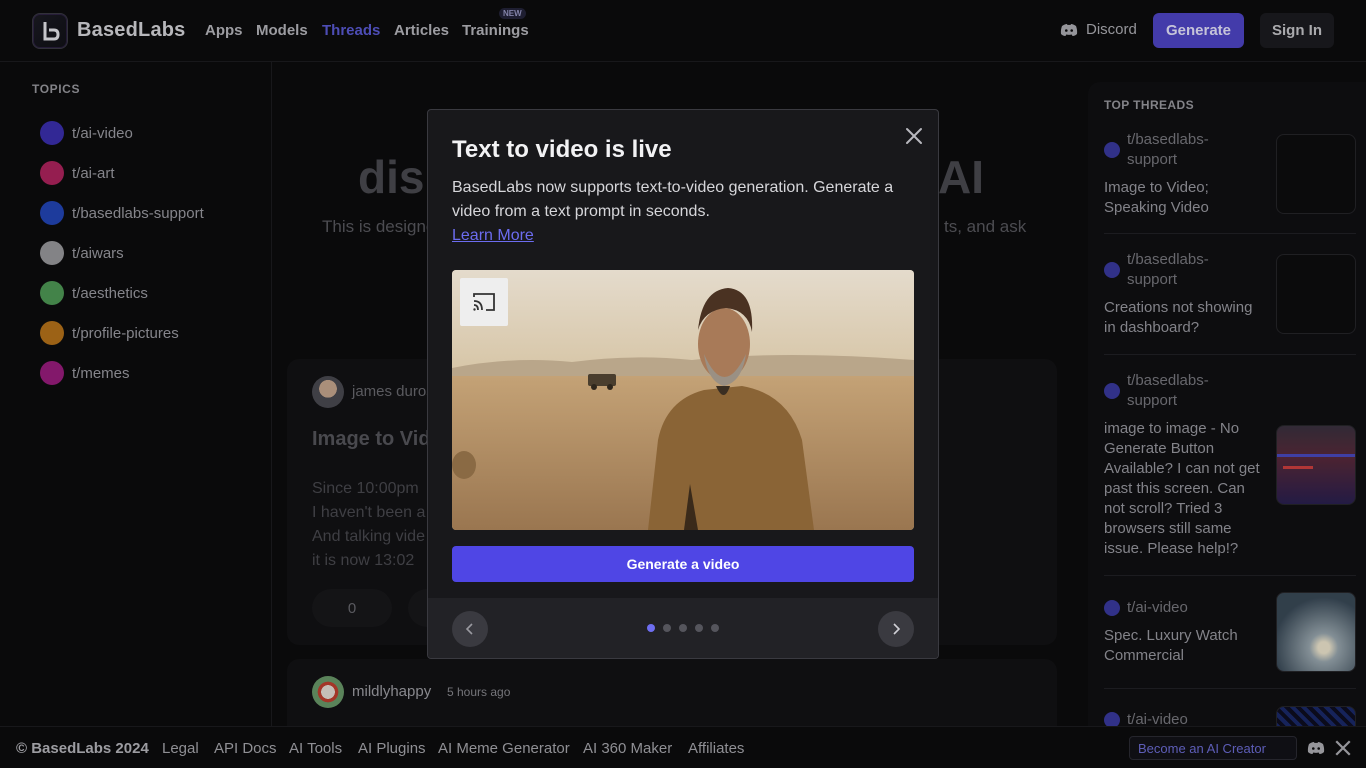 This screenshot has width=1366, height=768. I want to click on close-icon, so click(914, 136).